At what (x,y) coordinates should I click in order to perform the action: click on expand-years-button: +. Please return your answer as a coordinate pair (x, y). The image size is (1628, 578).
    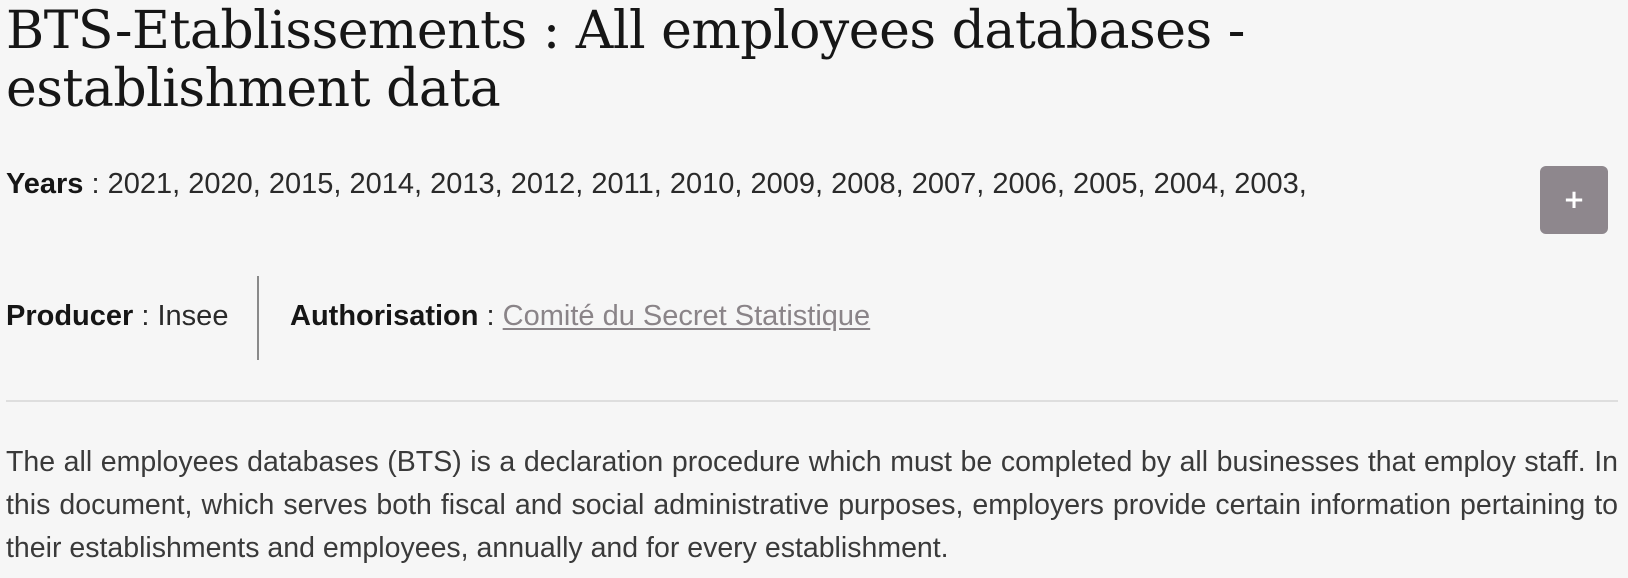
    Looking at the image, I should click on (1574, 200).